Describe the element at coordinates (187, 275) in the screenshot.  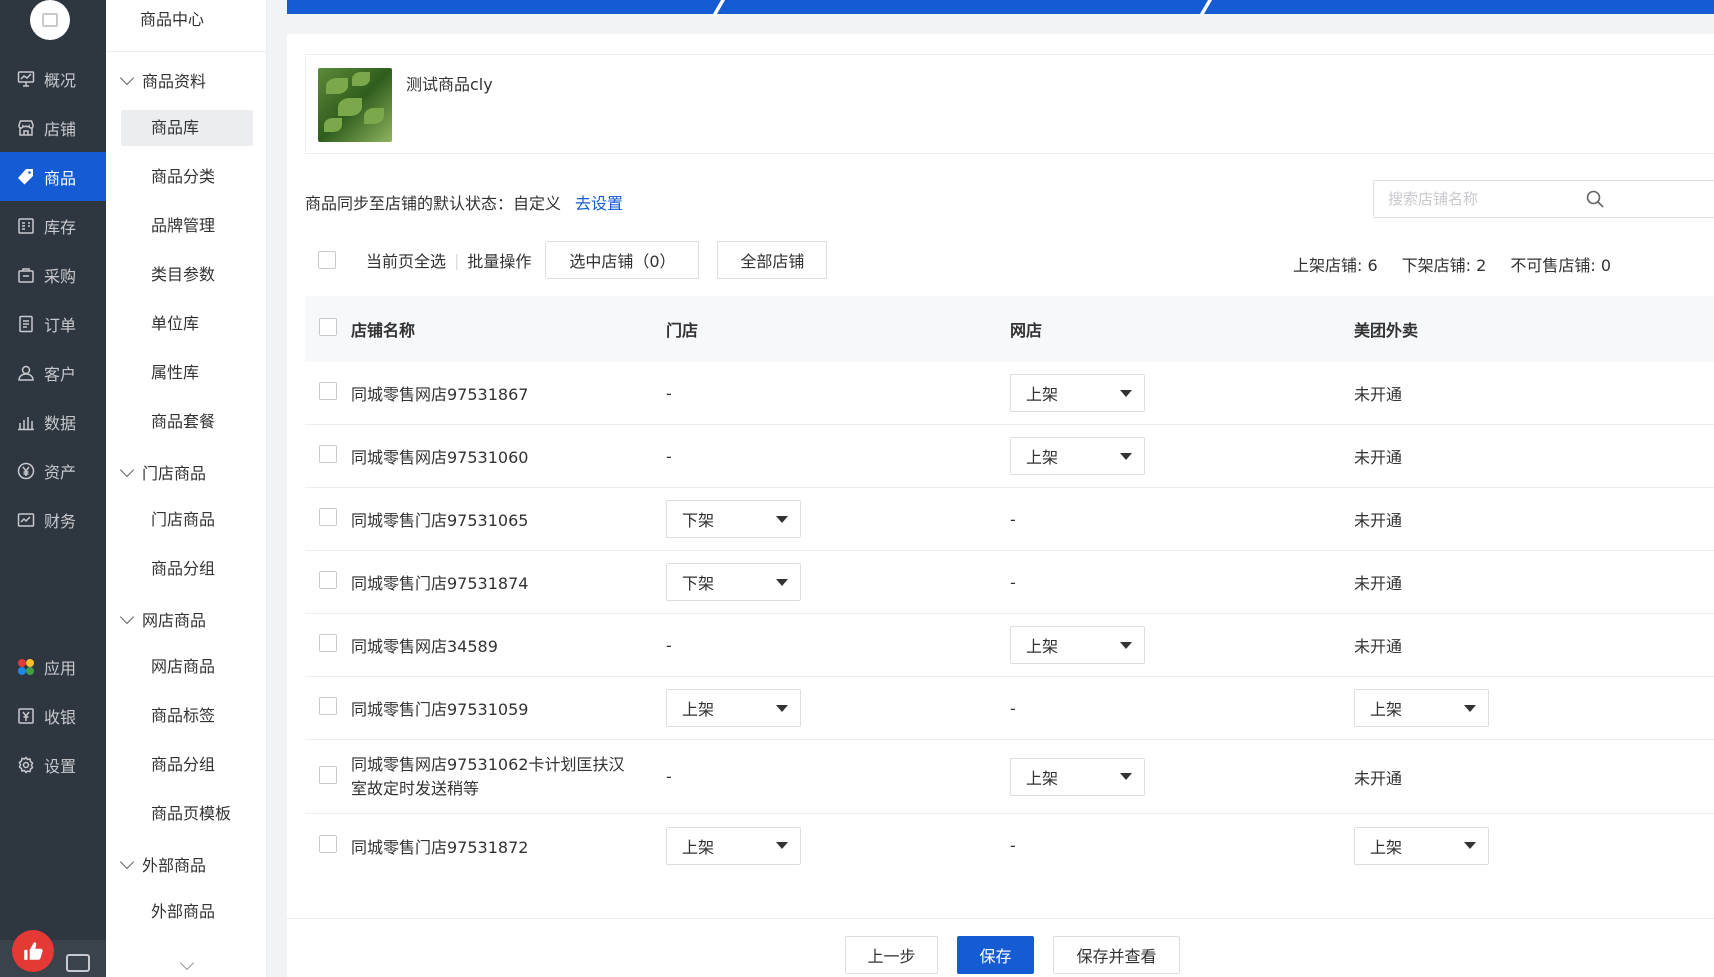
I see `sub-item-category-params: 类目参数` at that location.